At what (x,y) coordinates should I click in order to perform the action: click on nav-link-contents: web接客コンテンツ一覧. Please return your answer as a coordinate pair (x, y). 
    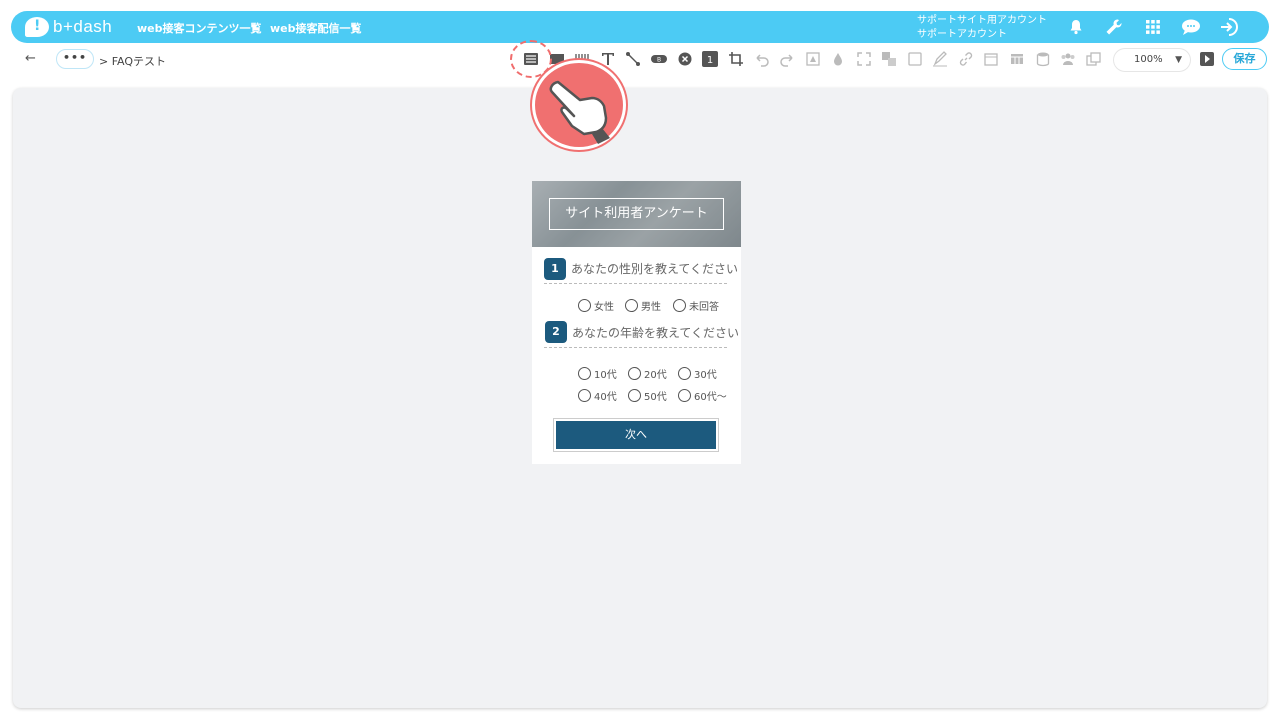
    Looking at the image, I should click on (199, 28).